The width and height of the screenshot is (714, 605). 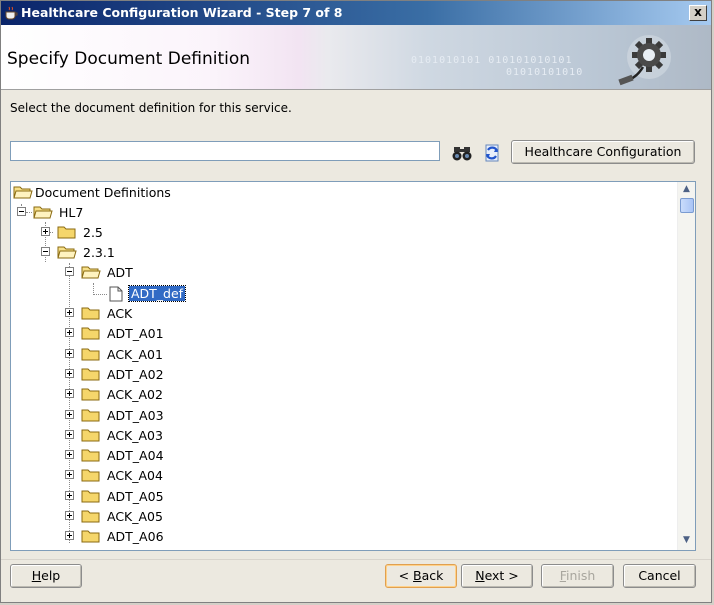 I want to click on close-button: x, so click(x=698, y=13).